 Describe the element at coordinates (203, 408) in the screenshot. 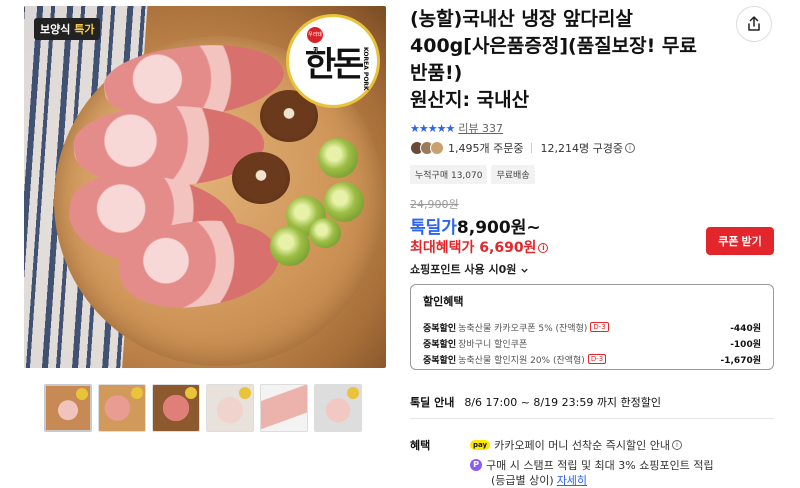

I see `thumbnail-strip` at that location.